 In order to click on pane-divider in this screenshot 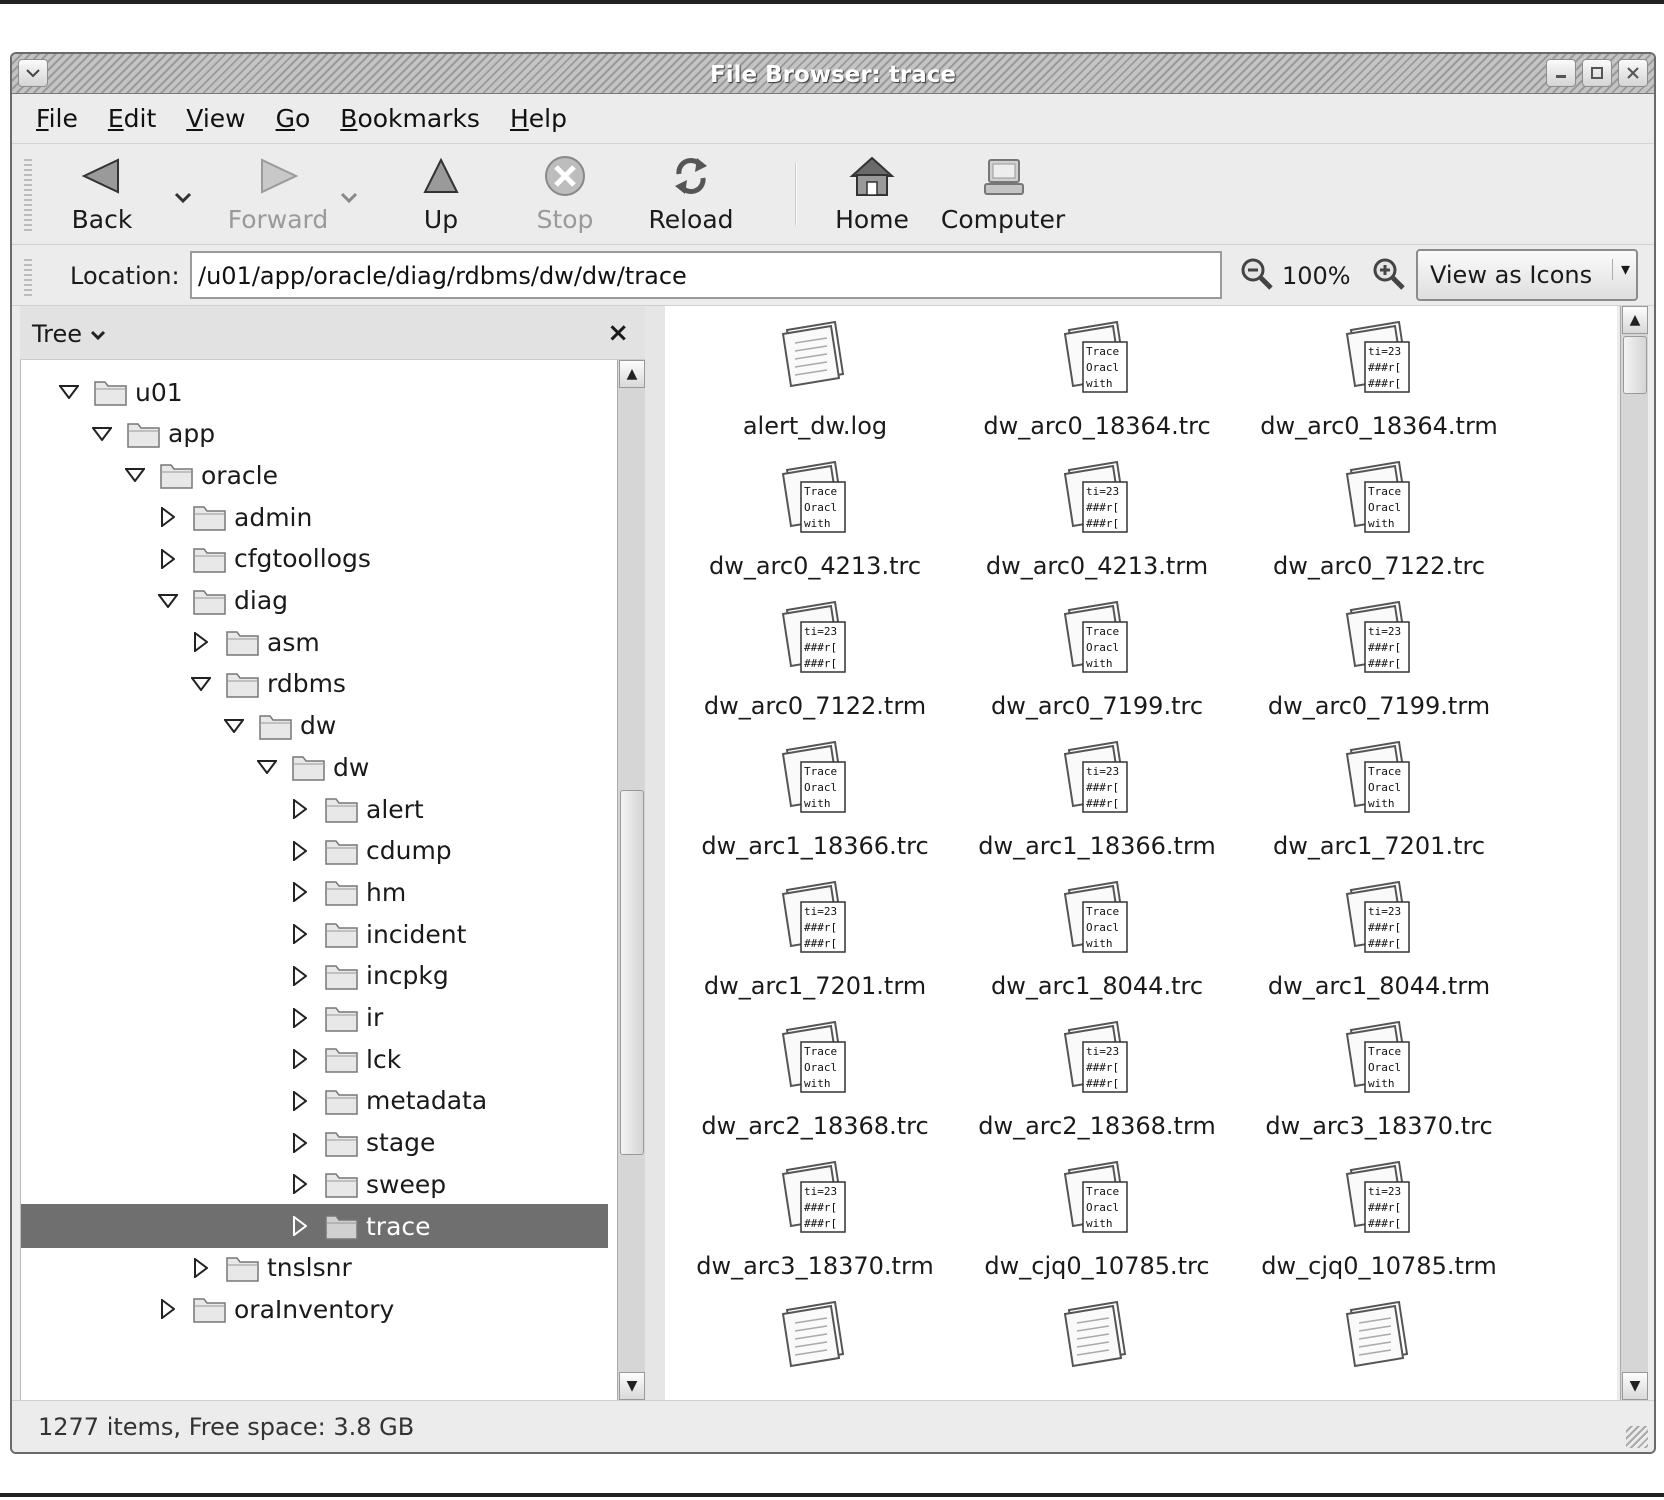, I will do `click(655, 853)`.